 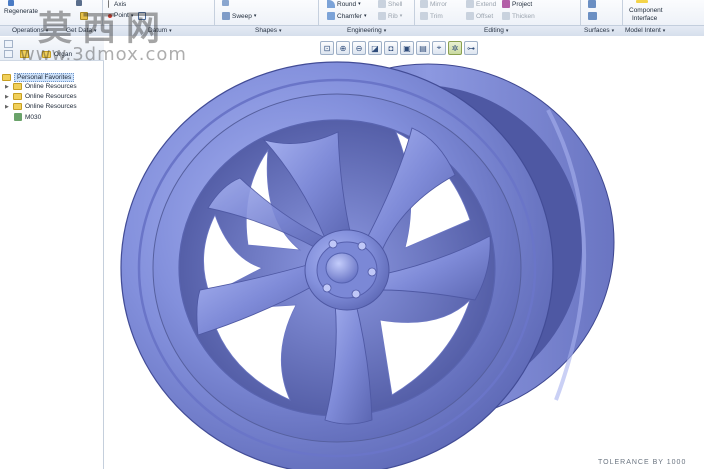 What do you see at coordinates (268, 30) in the screenshot?
I see `group-shapes: Shapes ▾` at bounding box center [268, 30].